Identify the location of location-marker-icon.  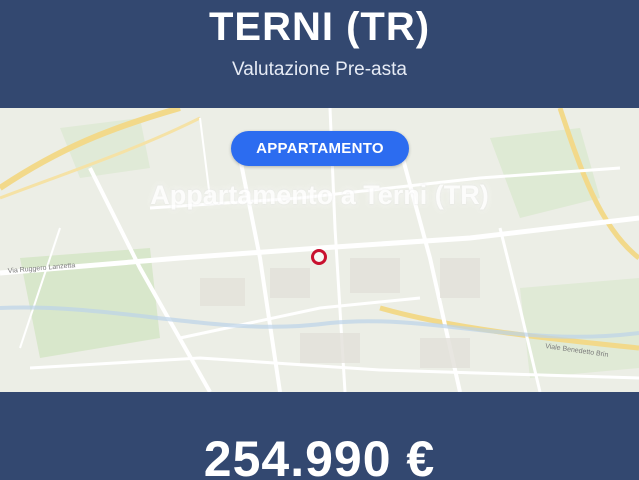
(319, 257).